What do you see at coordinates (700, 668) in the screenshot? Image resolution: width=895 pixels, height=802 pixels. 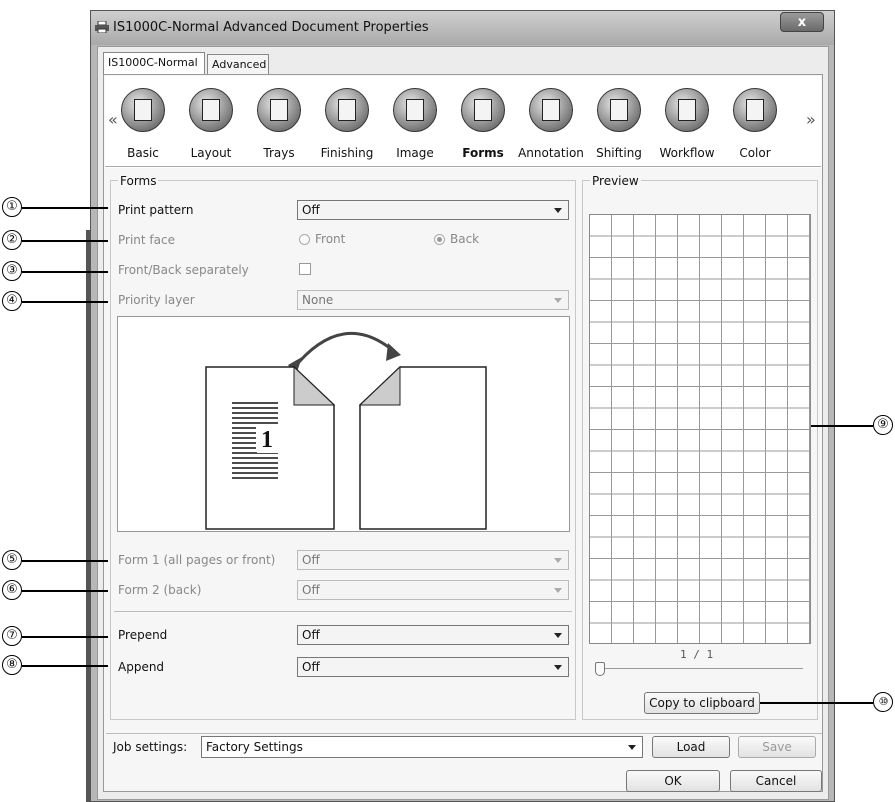 I see `page-slider-track` at bounding box center [700, 668].